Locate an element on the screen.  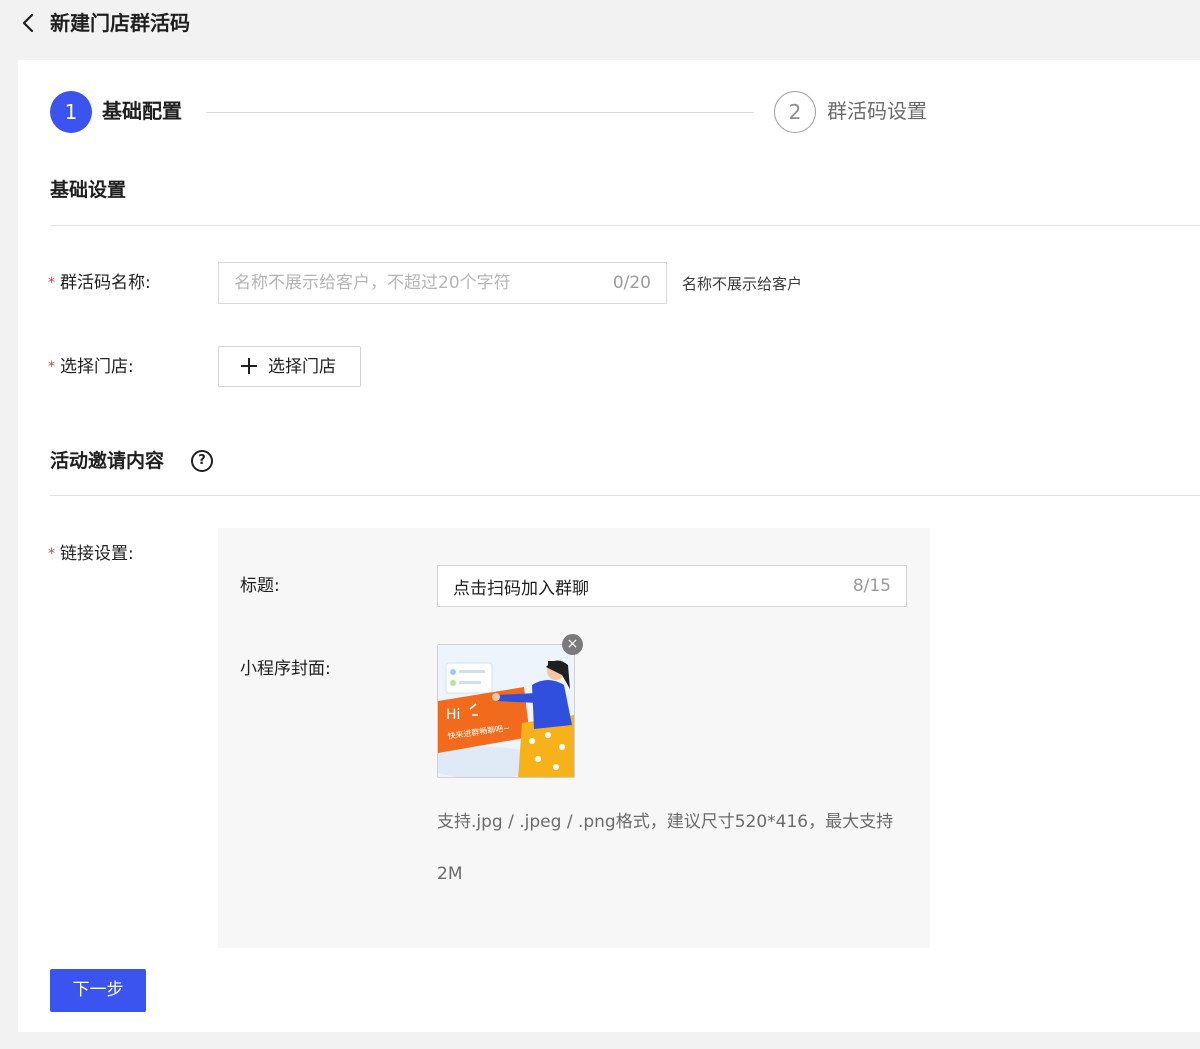
cover-greeting: Hi is located at coordinates (453, 715).